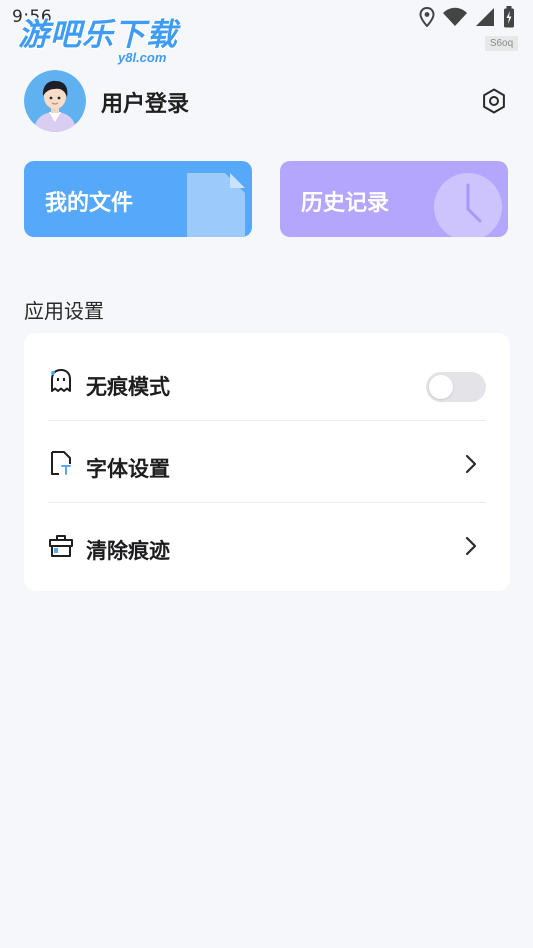 The width and height of the screenshot is (533, 948). Describe the element at coordinates (441, 387) in the screenshot. I see `toggle-knob` at that location.